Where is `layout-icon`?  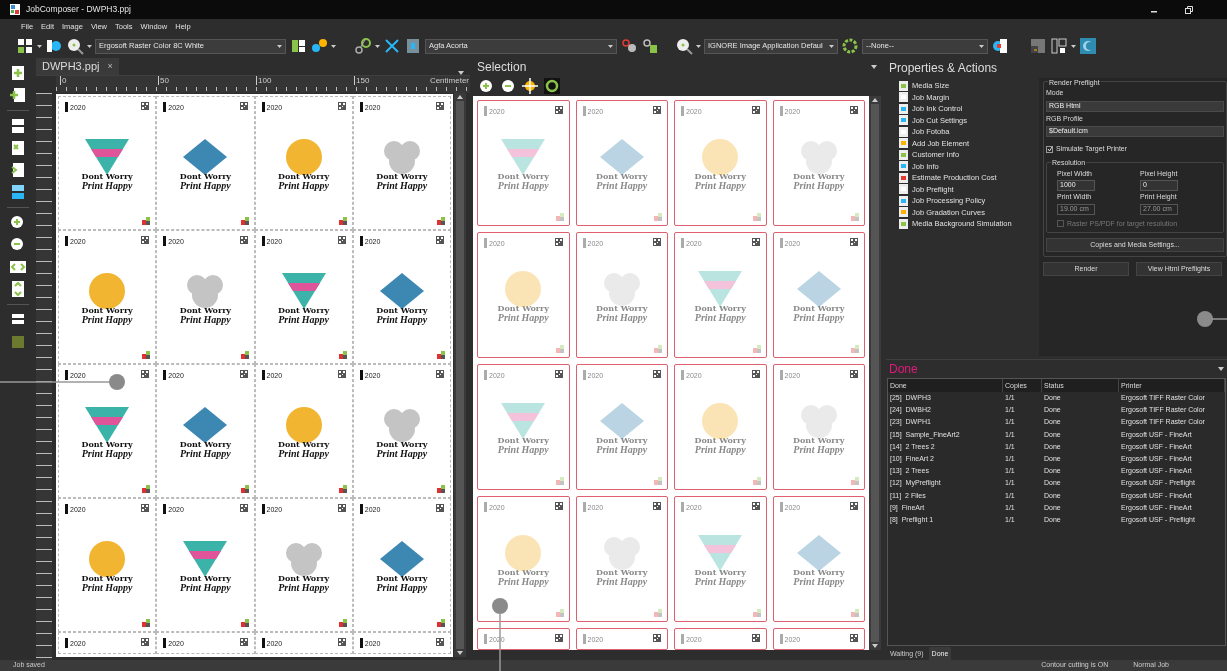 layout-icon is located at coordinates (1059, 46).